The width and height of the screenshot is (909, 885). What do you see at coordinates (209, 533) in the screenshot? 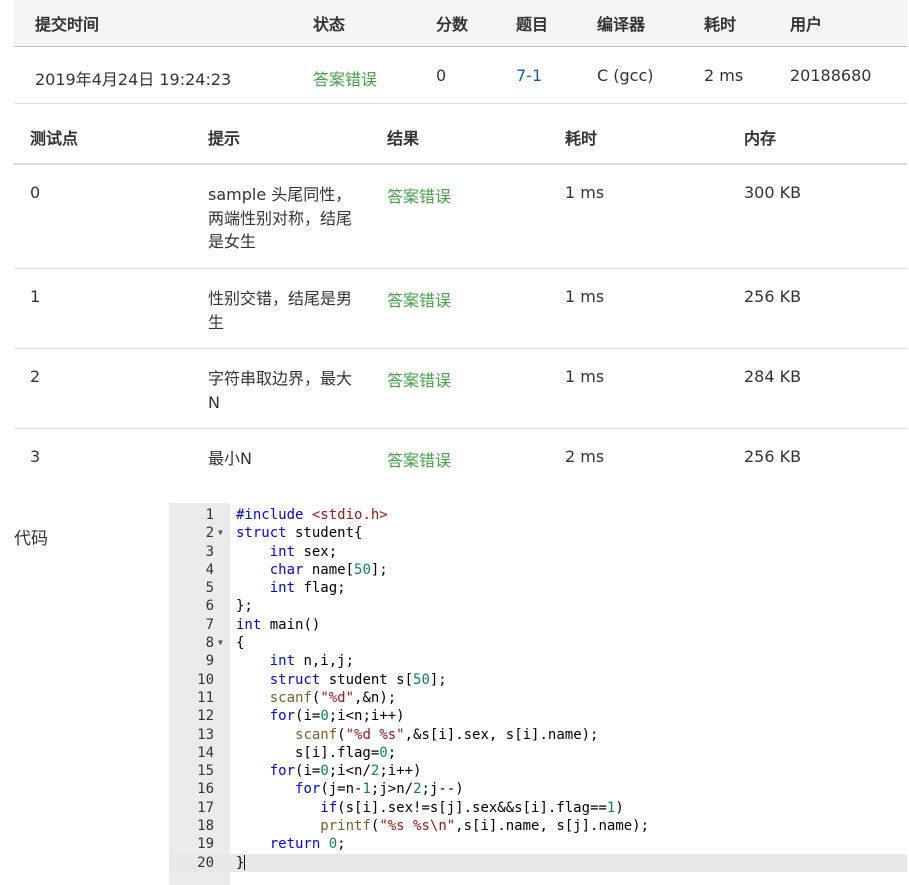
I see `line-number: 2` at bounding box center [209, 533].